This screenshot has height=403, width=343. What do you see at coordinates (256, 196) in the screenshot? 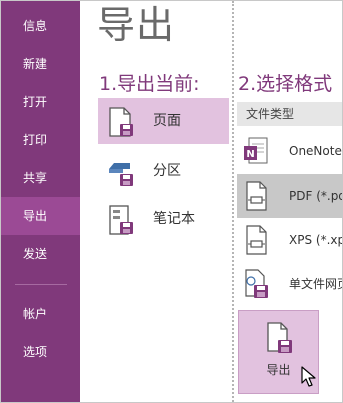
I see `pdf-icon` at bounding box center [256, 196].